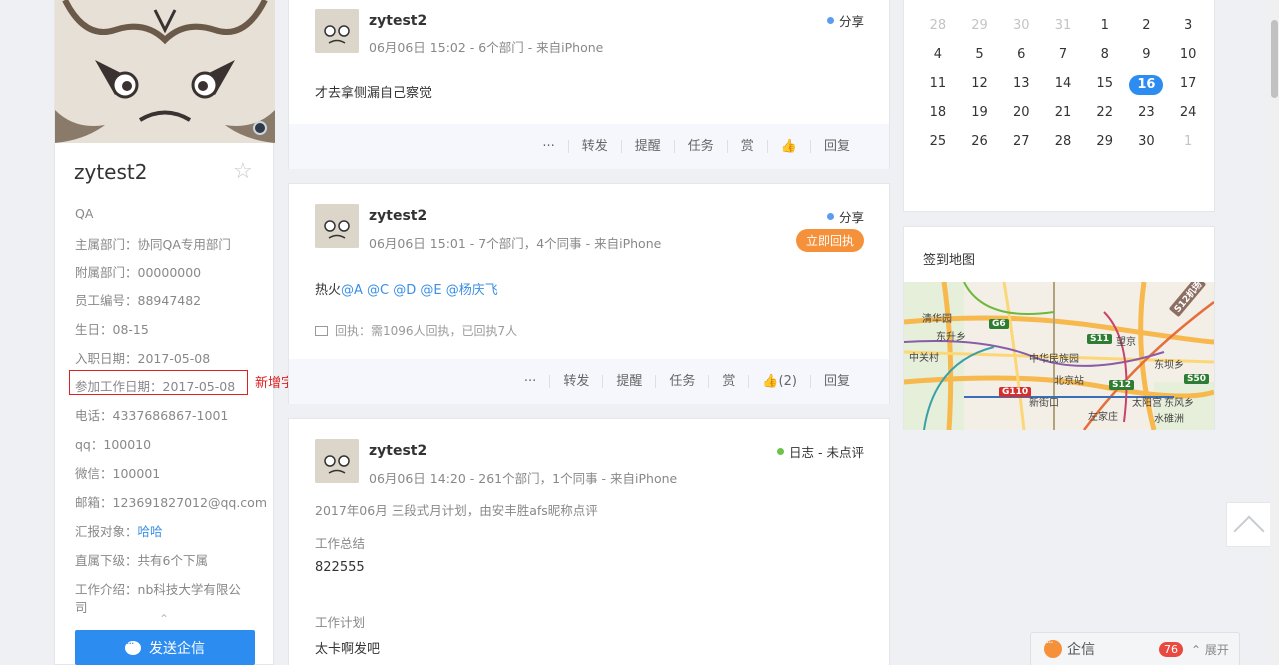  What do you see at coordinates (779, 381) in the screenshot?
I see `like-button: 👍(2)` at bounding box center [779, 381].